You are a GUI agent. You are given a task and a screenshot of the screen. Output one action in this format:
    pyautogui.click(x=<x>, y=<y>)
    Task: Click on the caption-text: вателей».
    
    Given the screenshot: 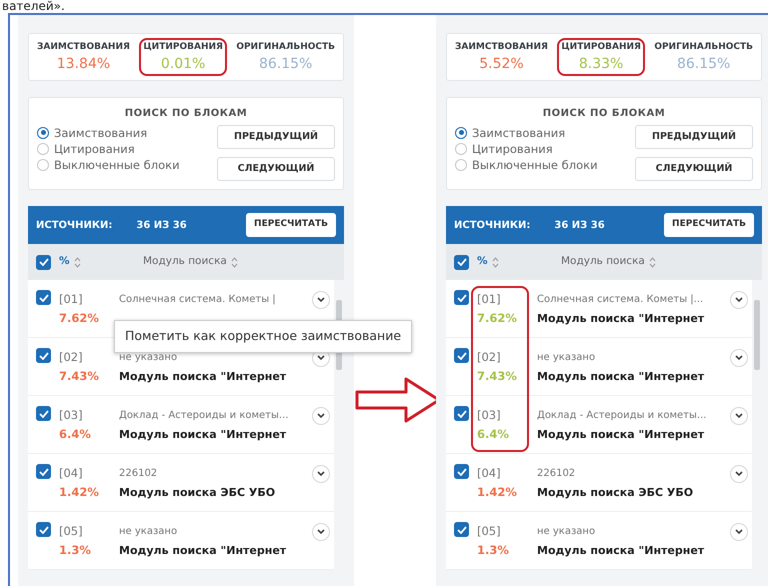 What is the action you would take?
    pyautogui.click(x=33, y=6)
    